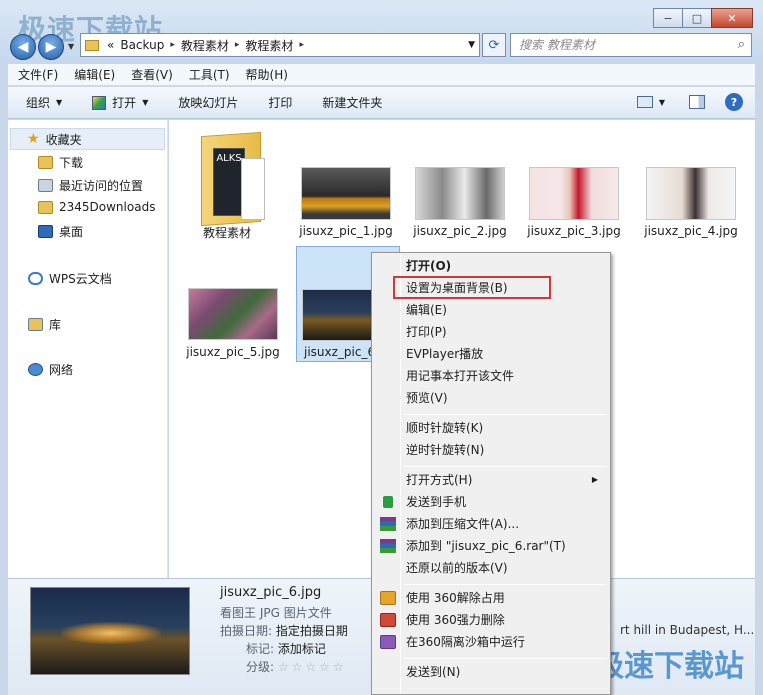 The image size is (763, 695). What do you see at coordinates (668, 18) in the screenshot?
I see `minimize-button: −` at bounding box center [668, 18].